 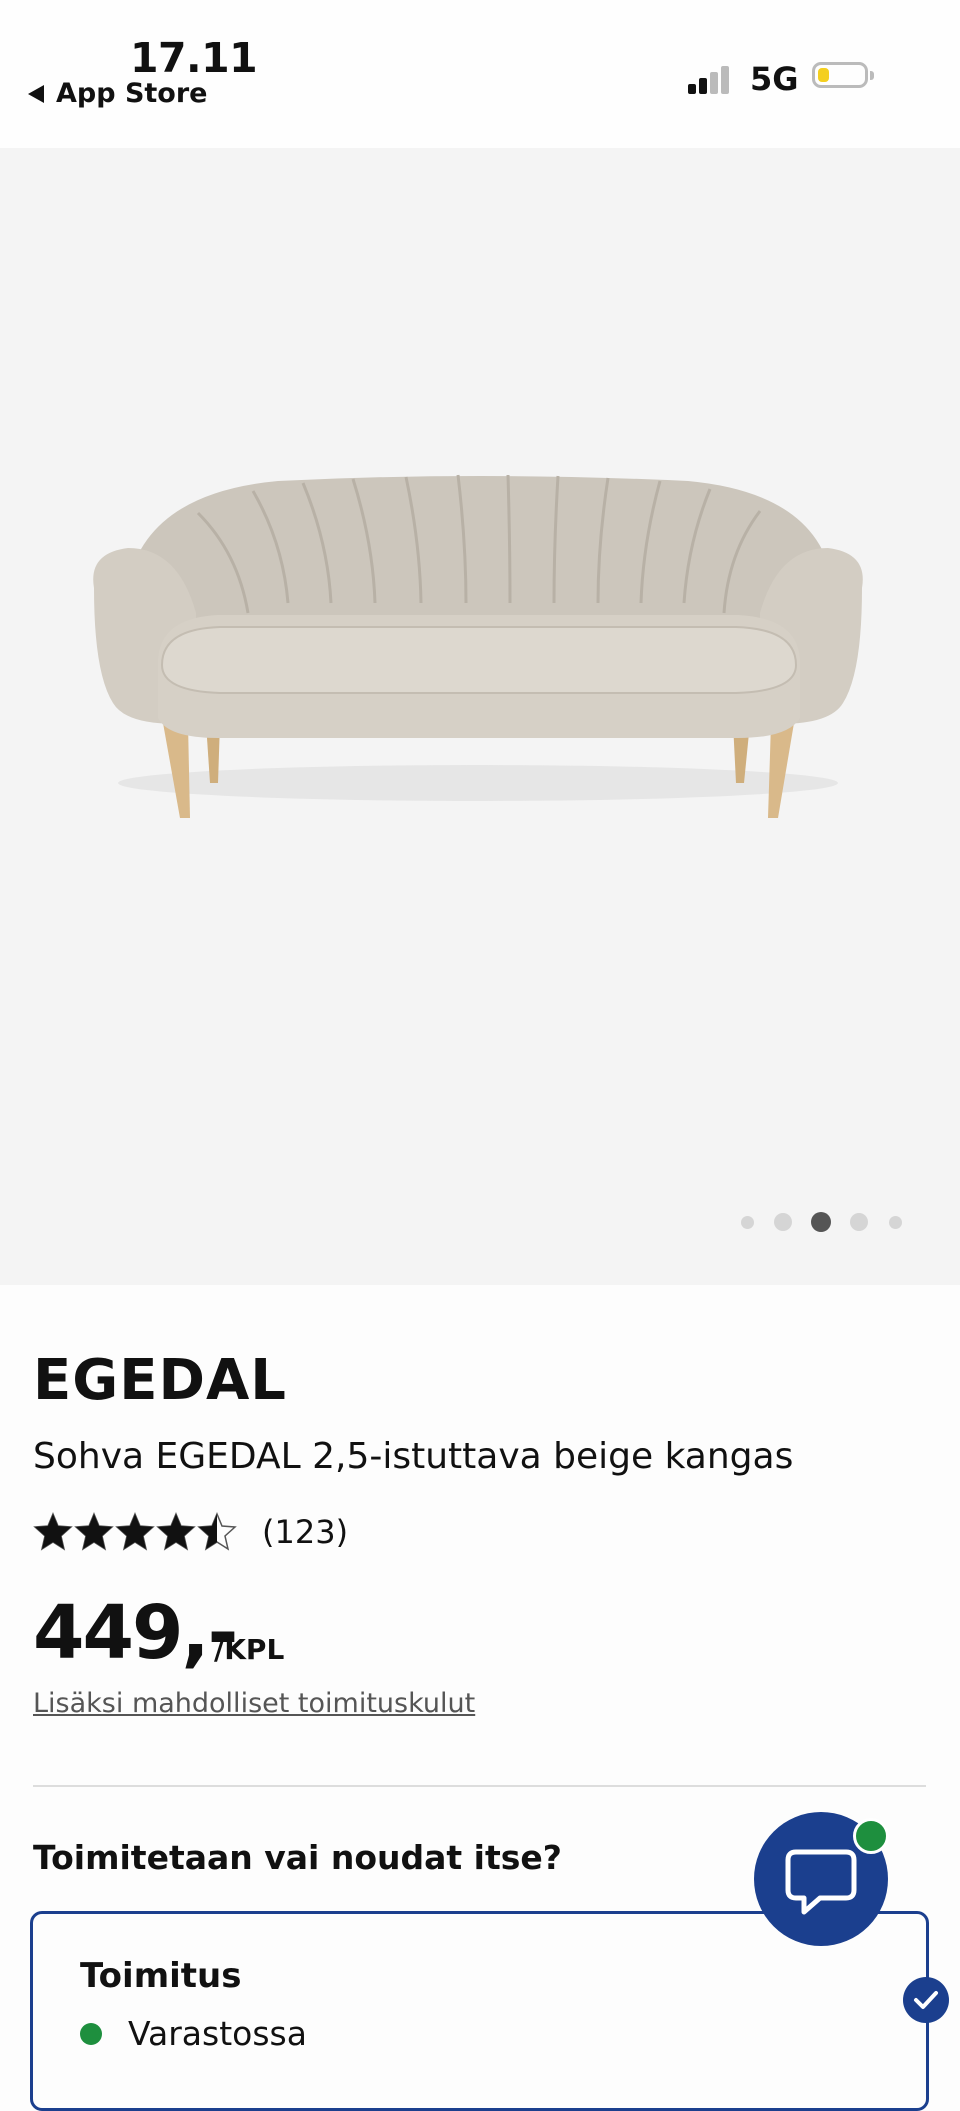 What do you see at coordinates (843, 75) in the screenshot?
I see `battery-icon` at bounding box center [843, 75].